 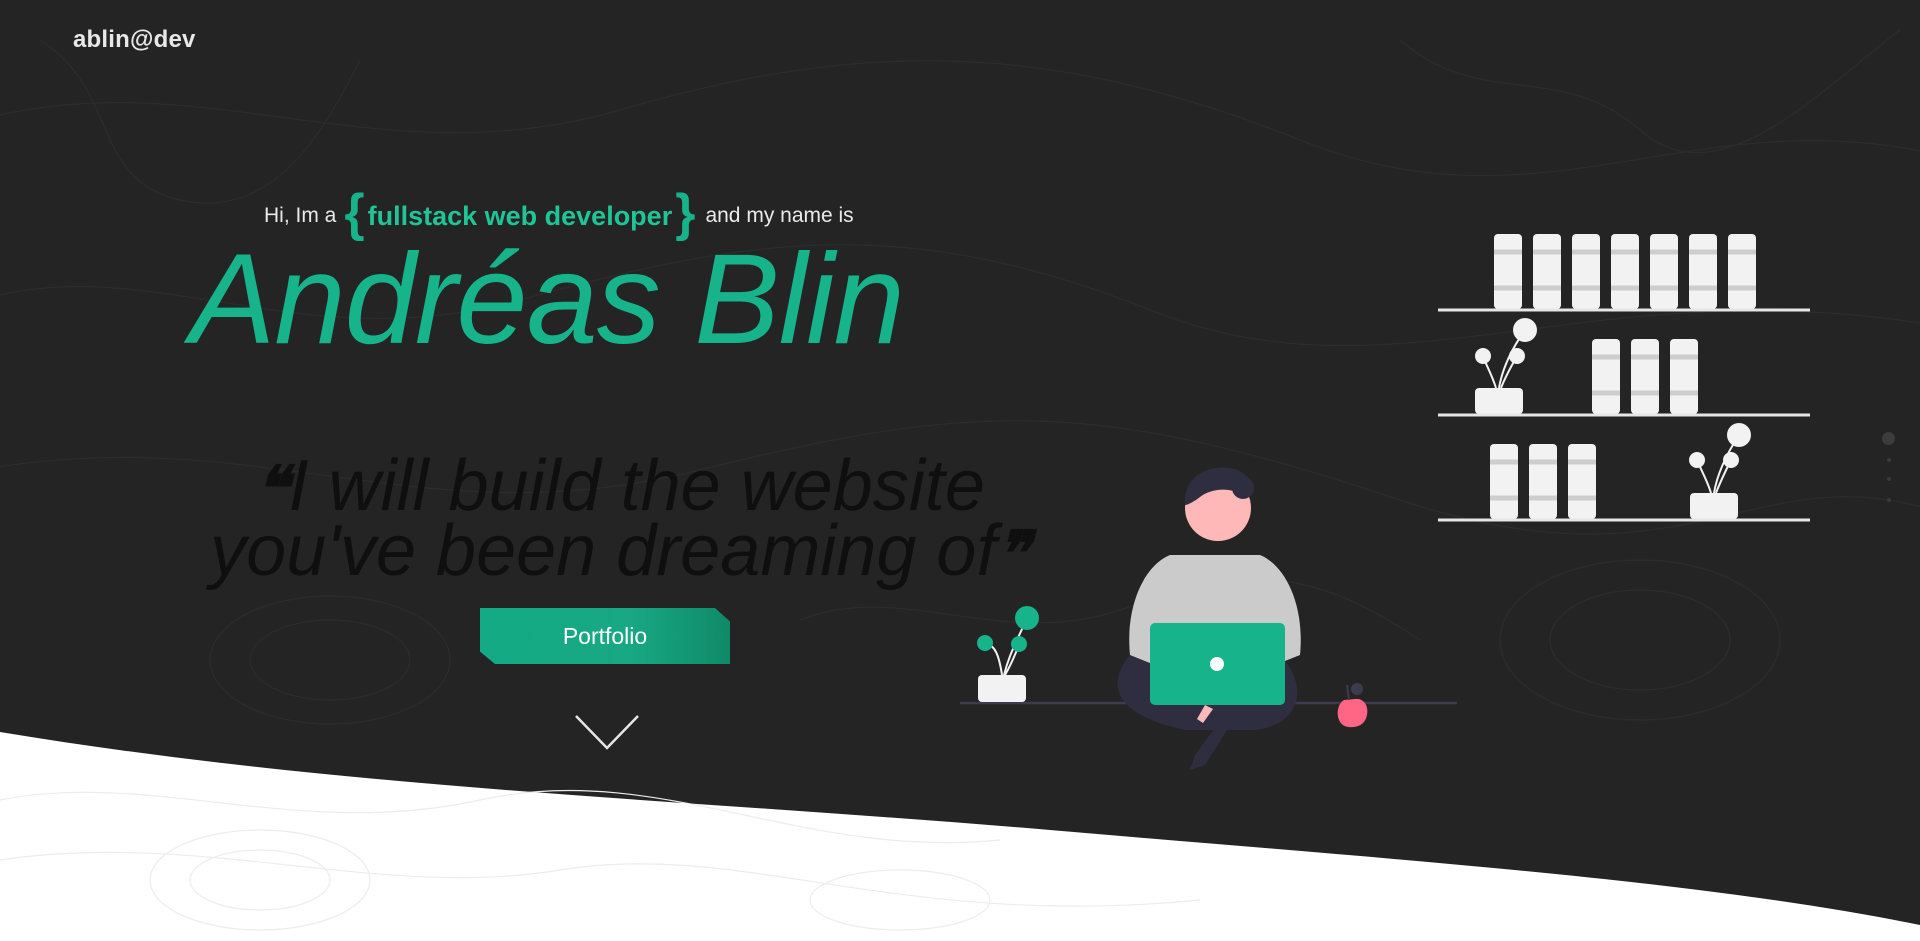 I want to click on hero-name: Andréas Blin, so click(x=547, y=299).